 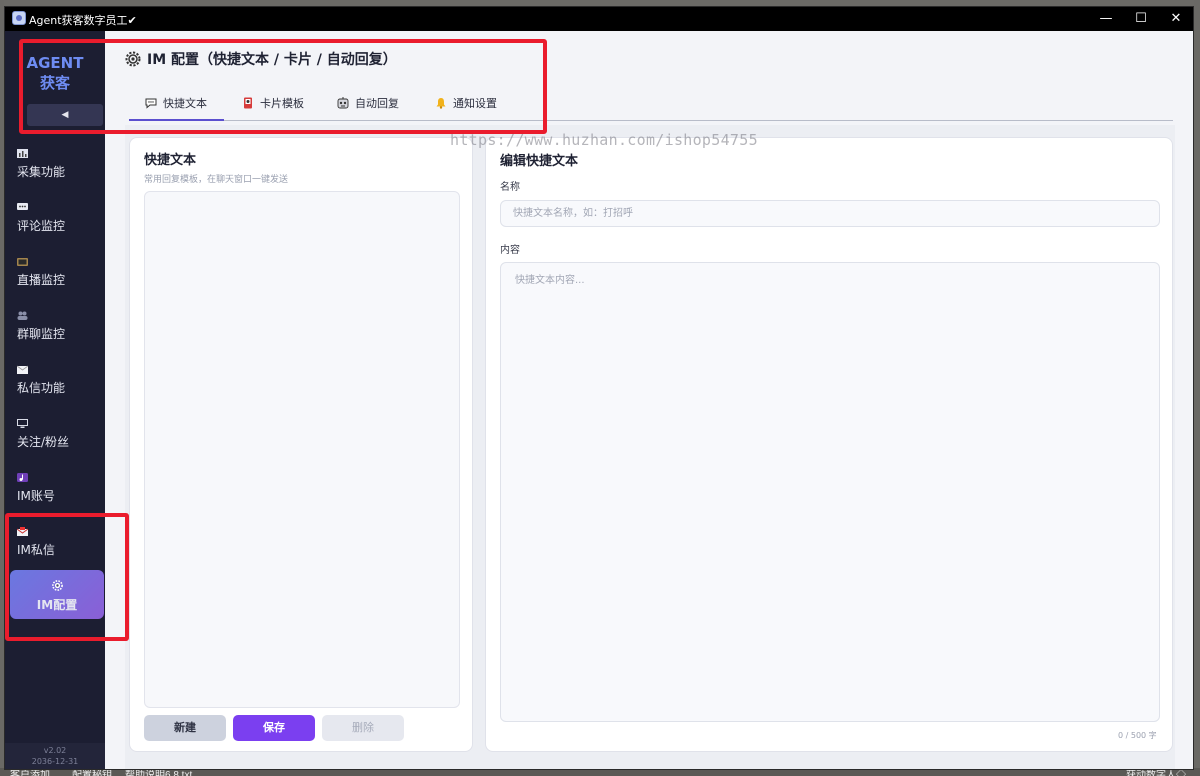 What do you see at coordinates (22, 423) in the screenshot?
I see `monitor-icon` at bounding box center [22, 423].